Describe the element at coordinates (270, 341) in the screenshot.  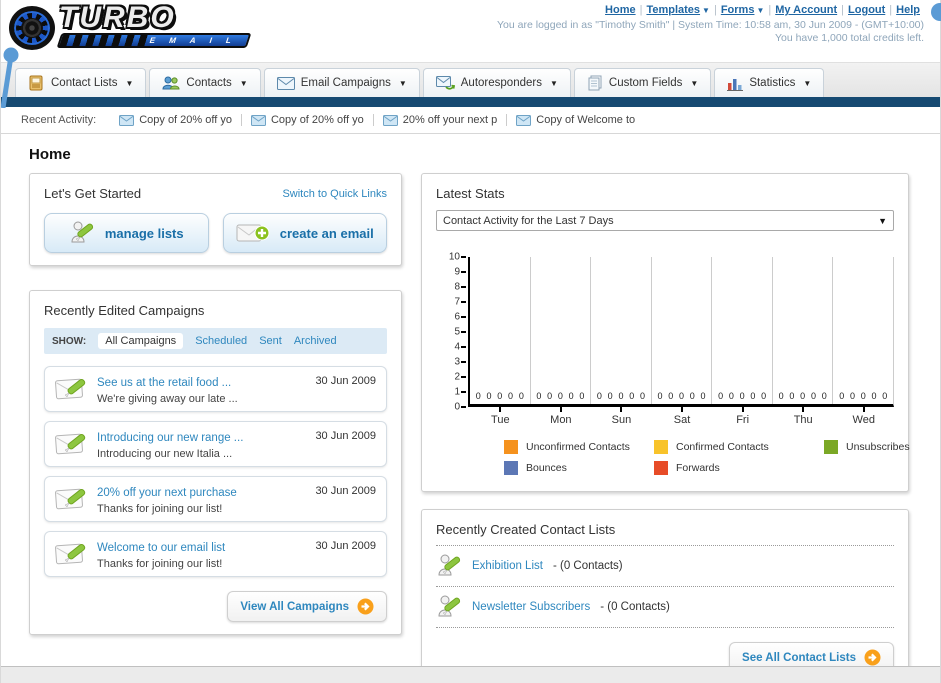
I see `filter-sent: Sent` at that location.